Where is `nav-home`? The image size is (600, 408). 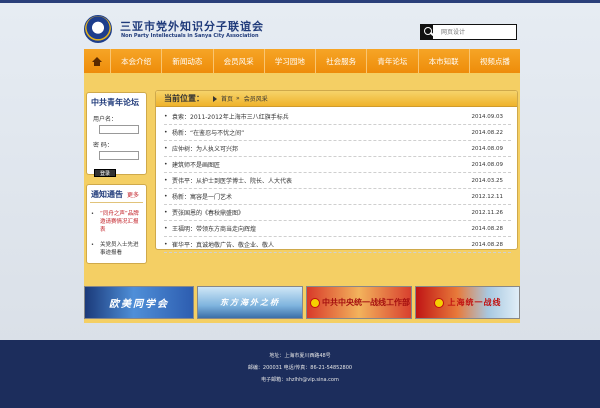
nav-home is located at coordinates (97, 61).